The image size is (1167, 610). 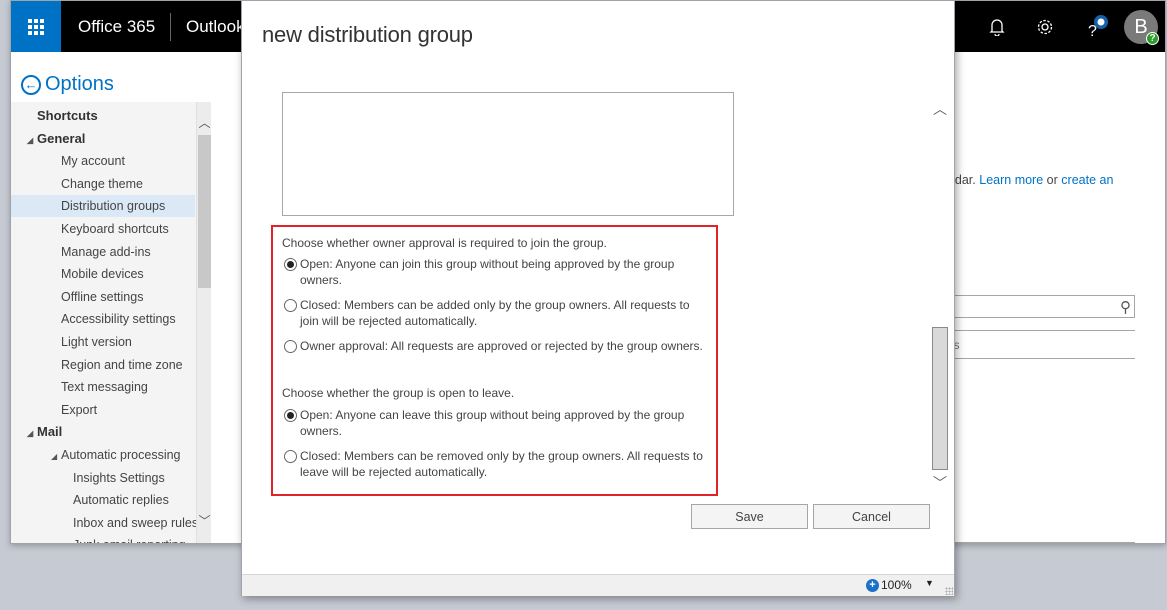 What do you see at coordinates (749, 516) in the screenshot?
I see `save-button: Save` at bounding box center [749, 516].